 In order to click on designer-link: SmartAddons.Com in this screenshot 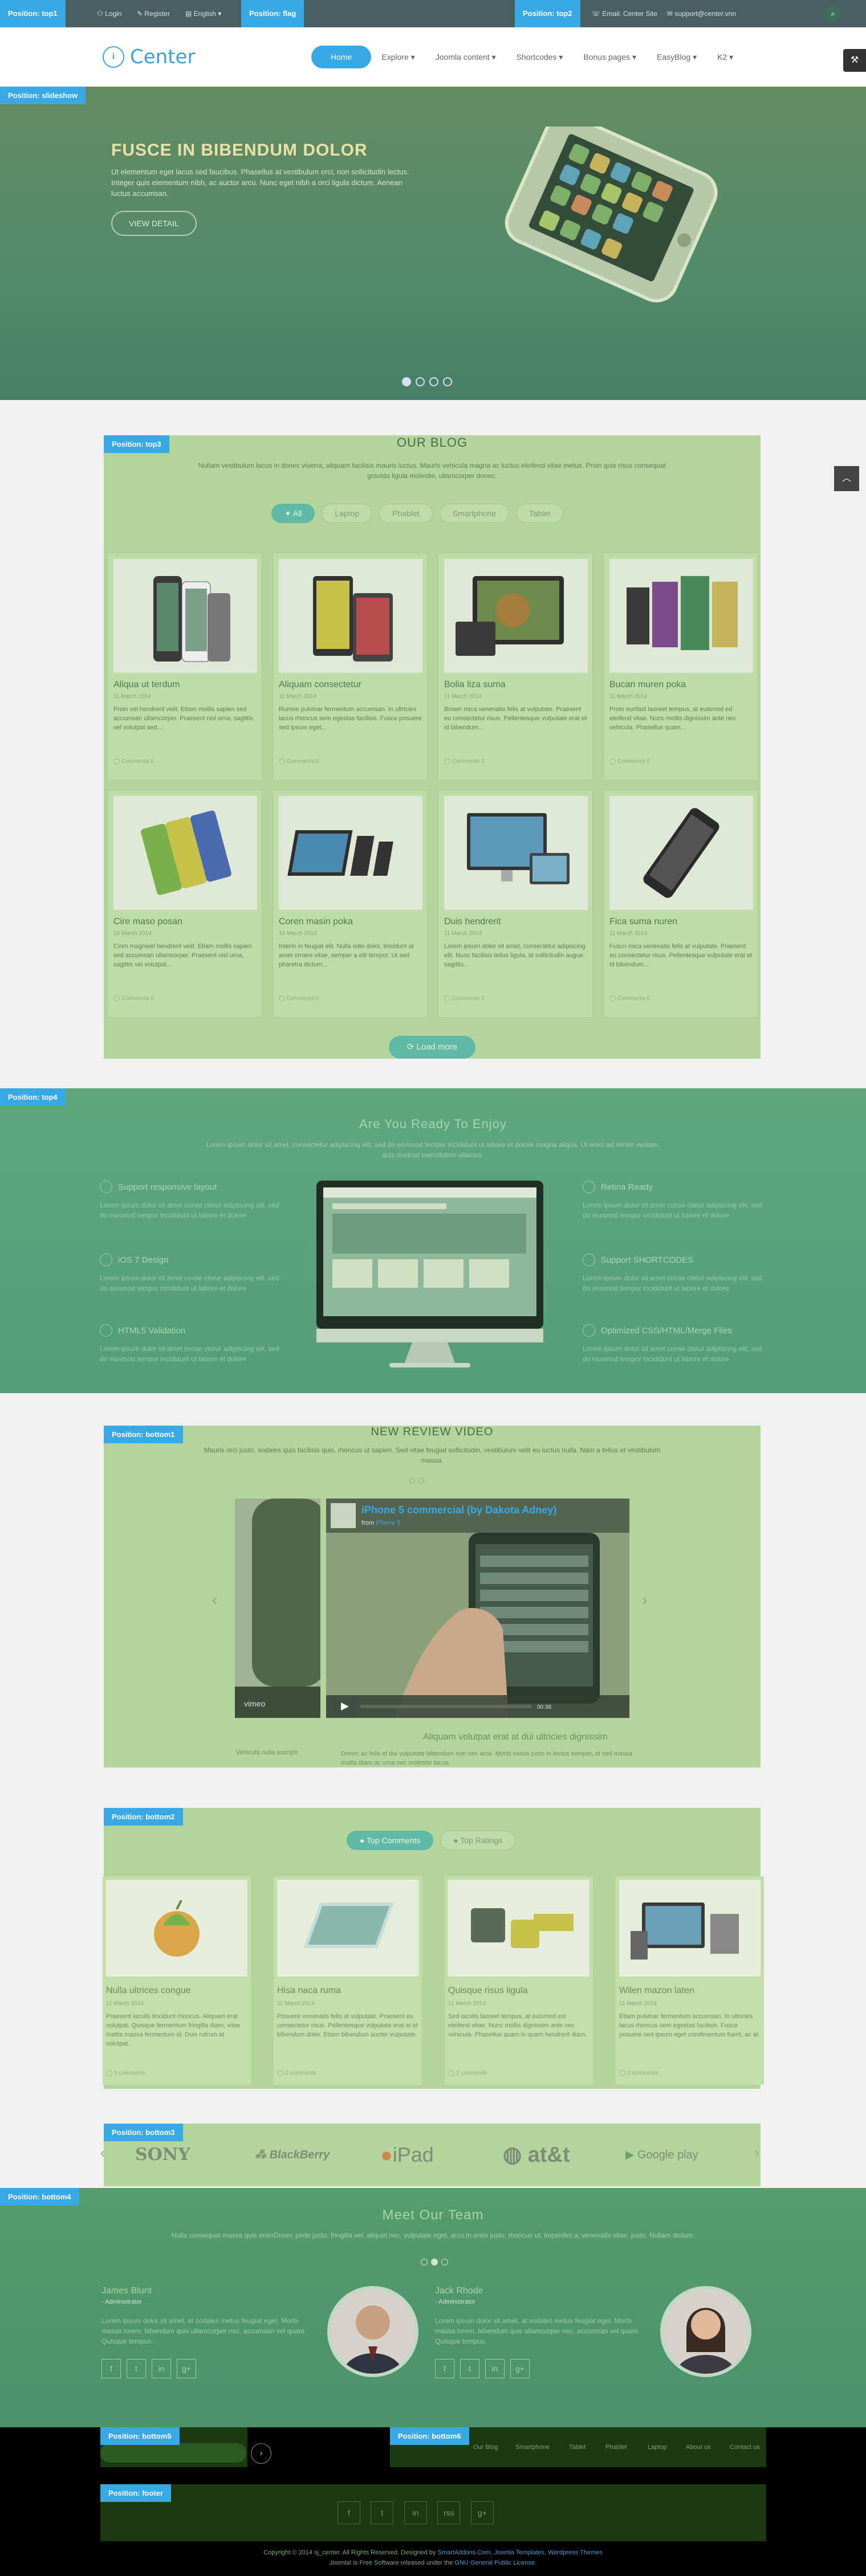, I will do `click(464, 2553)`.